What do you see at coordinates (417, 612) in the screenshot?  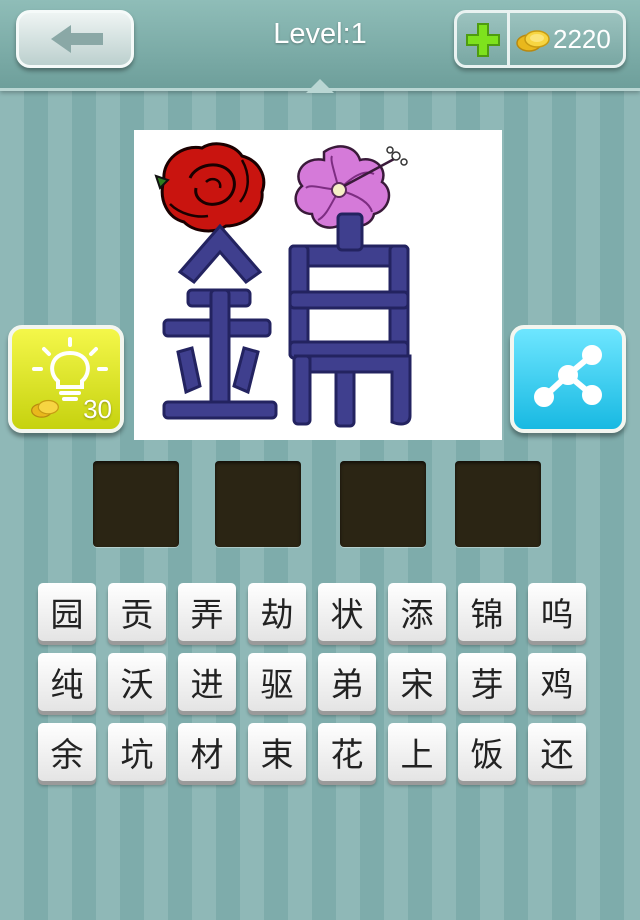 I see `letter-tile: 添` at bounding box center [417, 612].